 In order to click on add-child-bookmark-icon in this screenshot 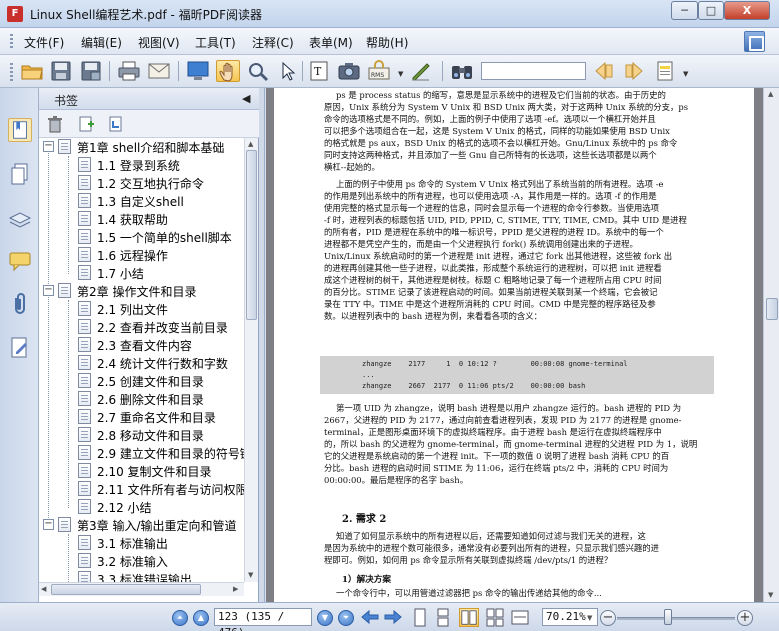, I will do `click(116, 124)`.